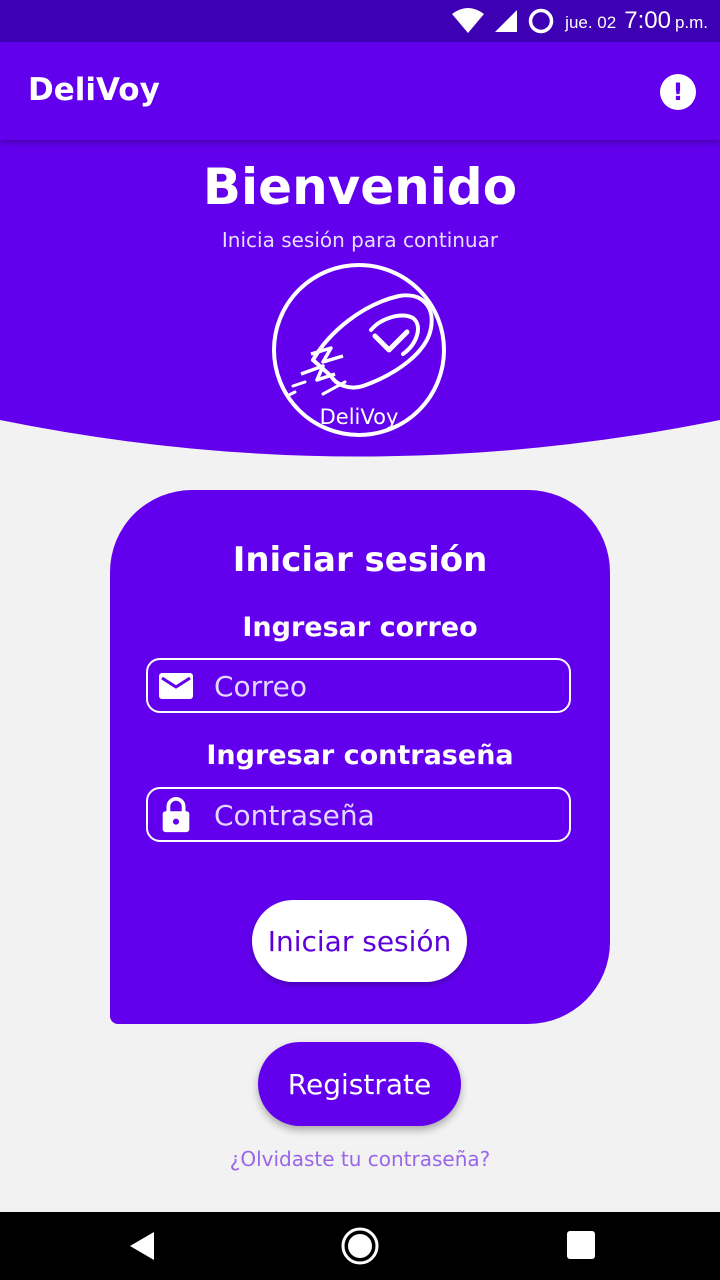 The height and width of the screenshot is (1280, 720). Describe the element at coordinates (360, 560) in the screenshot. I see `login-title: Iniciar sesión` at that location.